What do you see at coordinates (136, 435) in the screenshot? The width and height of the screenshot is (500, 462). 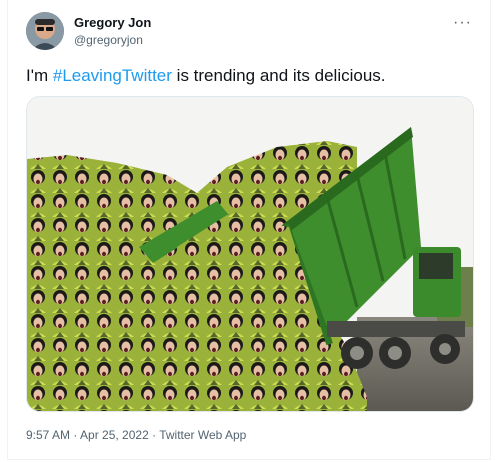 I see `tweet-timestamp: 9:57 AM · Apr 25, 2022 · Twitter Web App` at bounding box center [136, 435].